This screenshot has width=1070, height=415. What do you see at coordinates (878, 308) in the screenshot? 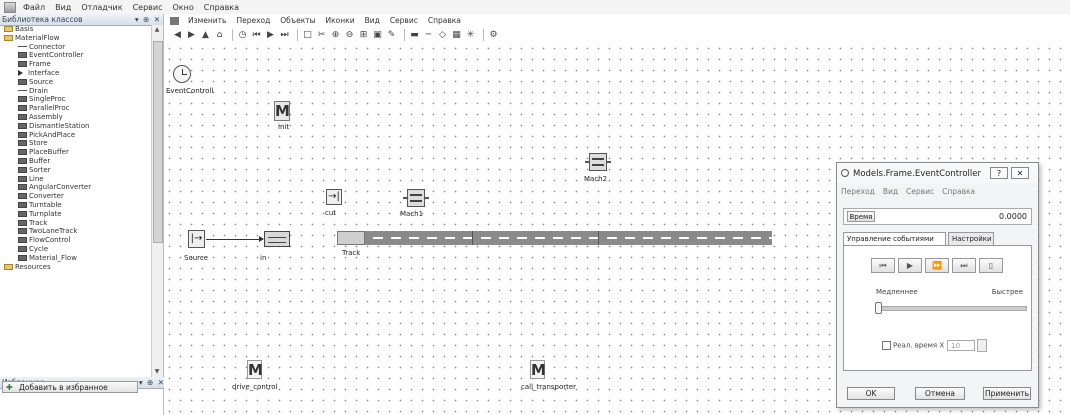
I see `speed-slider-thumb` at bounding box center [878, 308].